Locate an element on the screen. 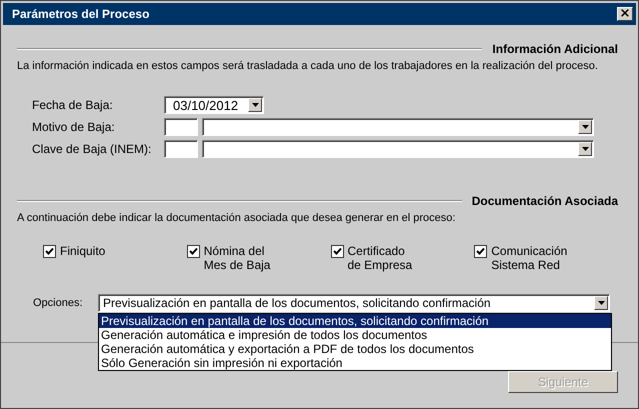 This screenshot has width=639, height=409. dropdown-option: Sólo Generación sin impresión ni exportación is located at coordinates (355, 363).